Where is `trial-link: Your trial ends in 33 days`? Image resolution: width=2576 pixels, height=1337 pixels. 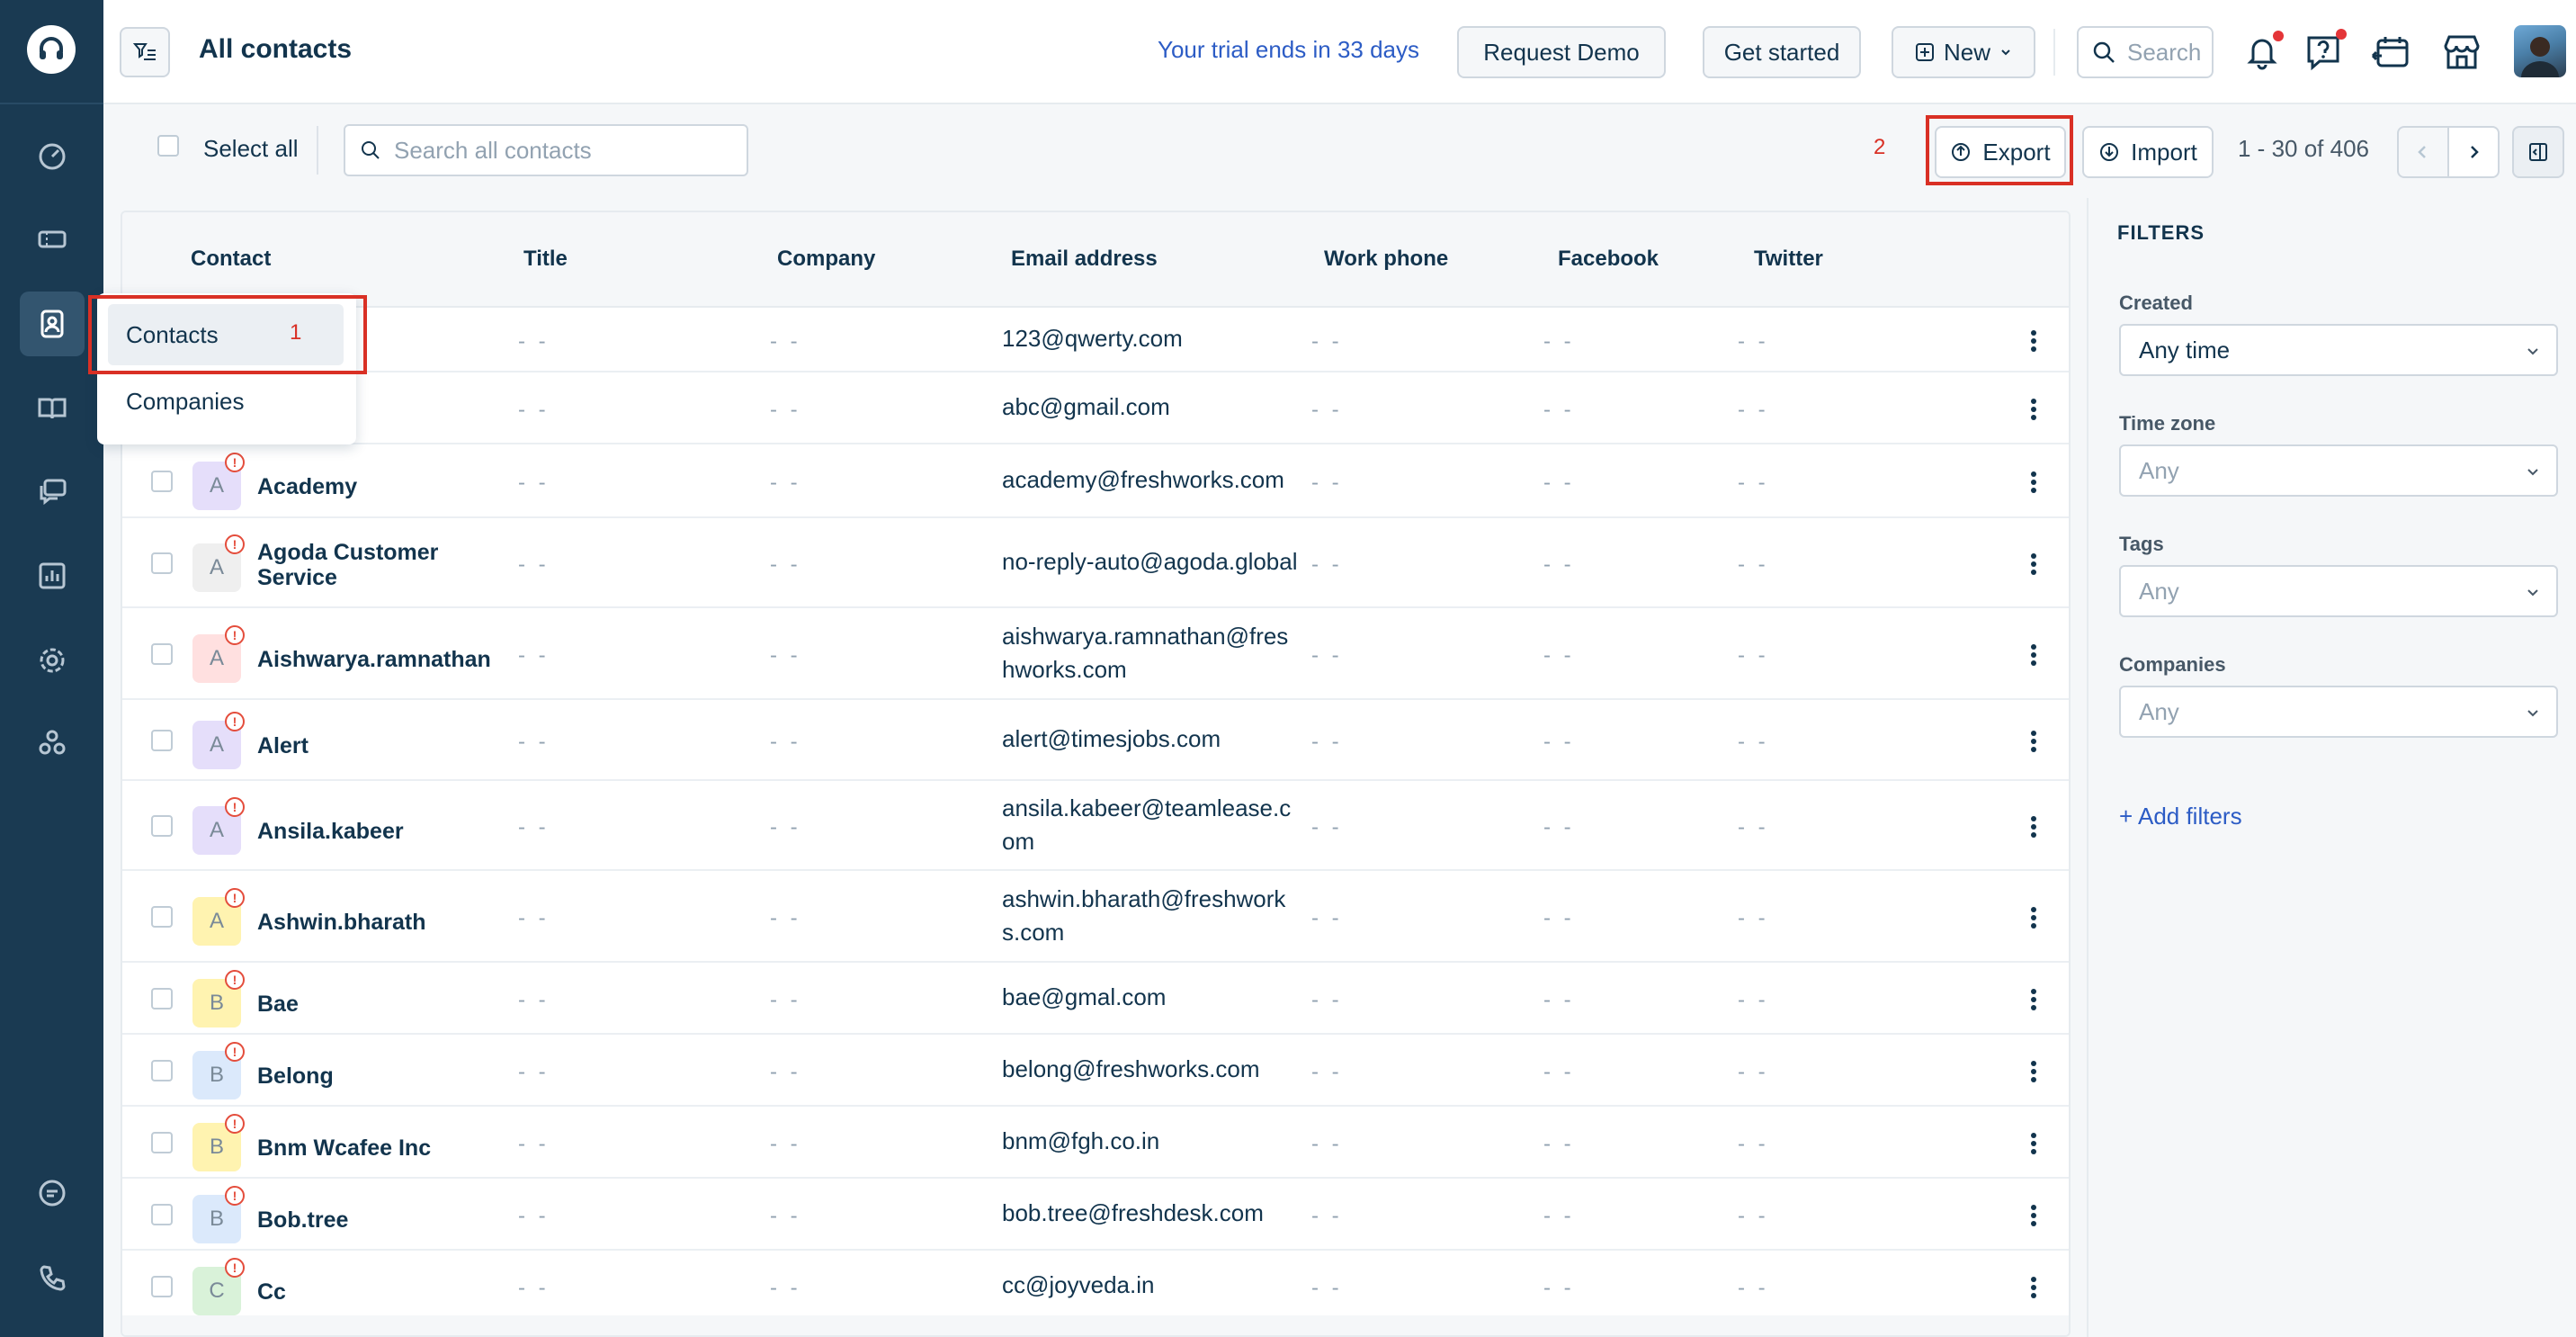 trial-link: Your trial ends in 33 days is located at coordinates (1288, 50).